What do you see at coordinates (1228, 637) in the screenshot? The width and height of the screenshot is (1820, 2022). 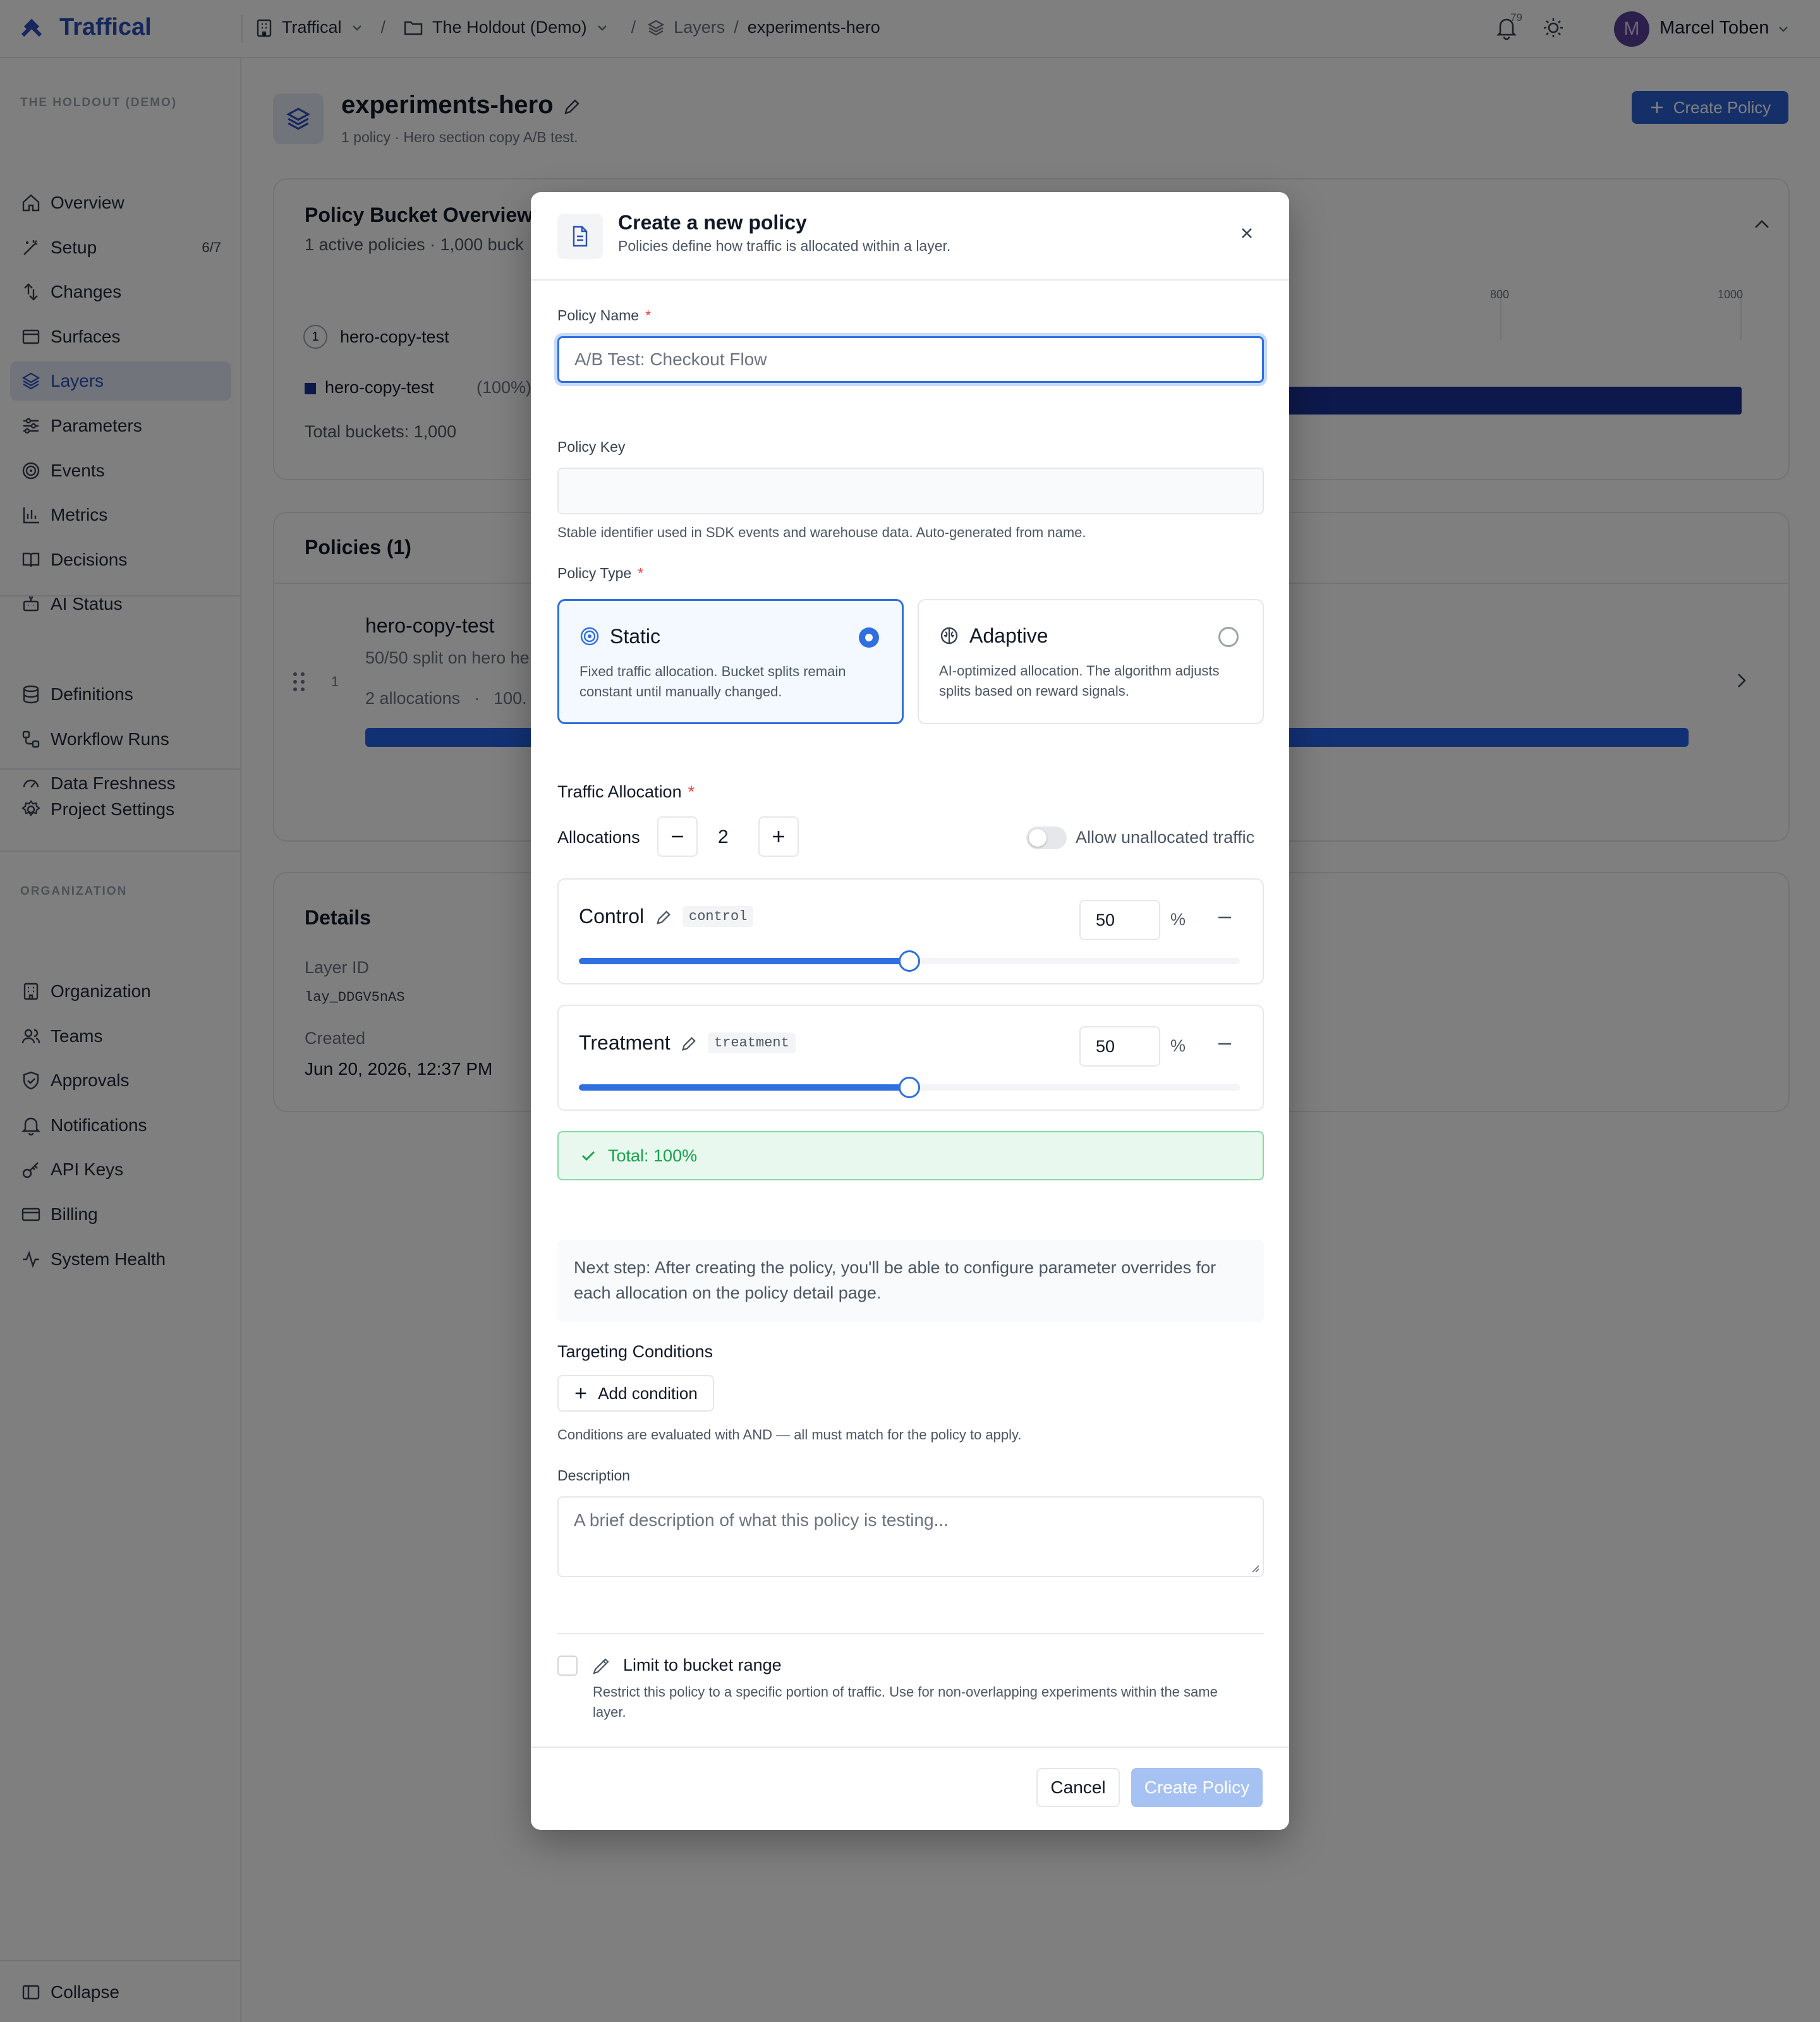 I see `radio-unselected` at bounding box center [1228, 637].